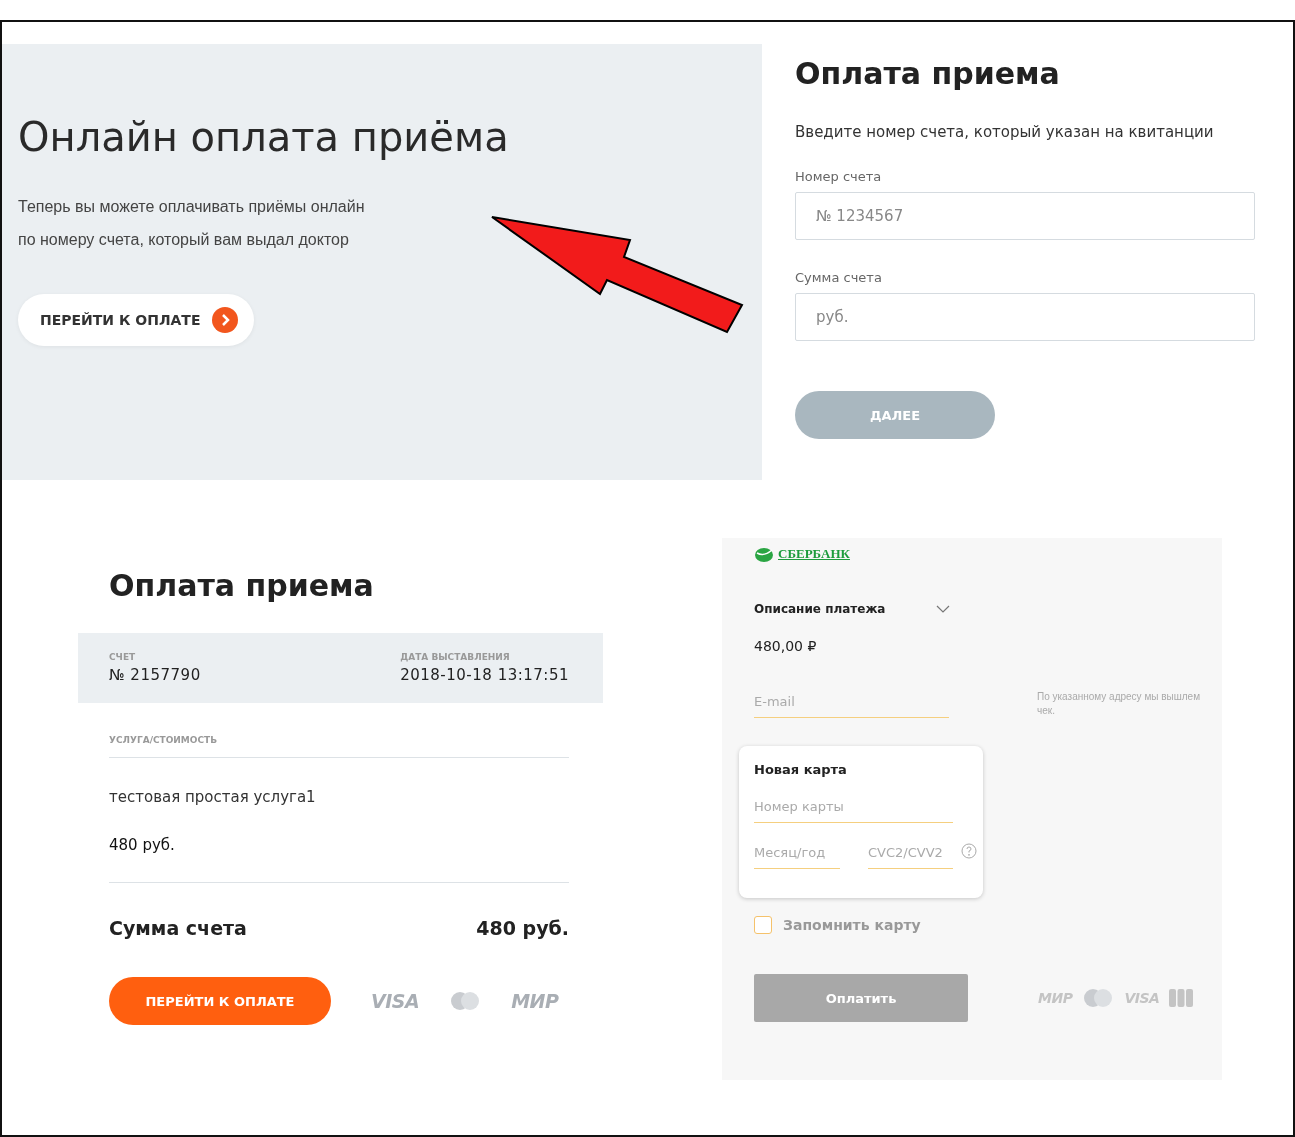  I want to click on instruction-text: Введите номер счета, который указан на квитанции, so click(1005, 132).